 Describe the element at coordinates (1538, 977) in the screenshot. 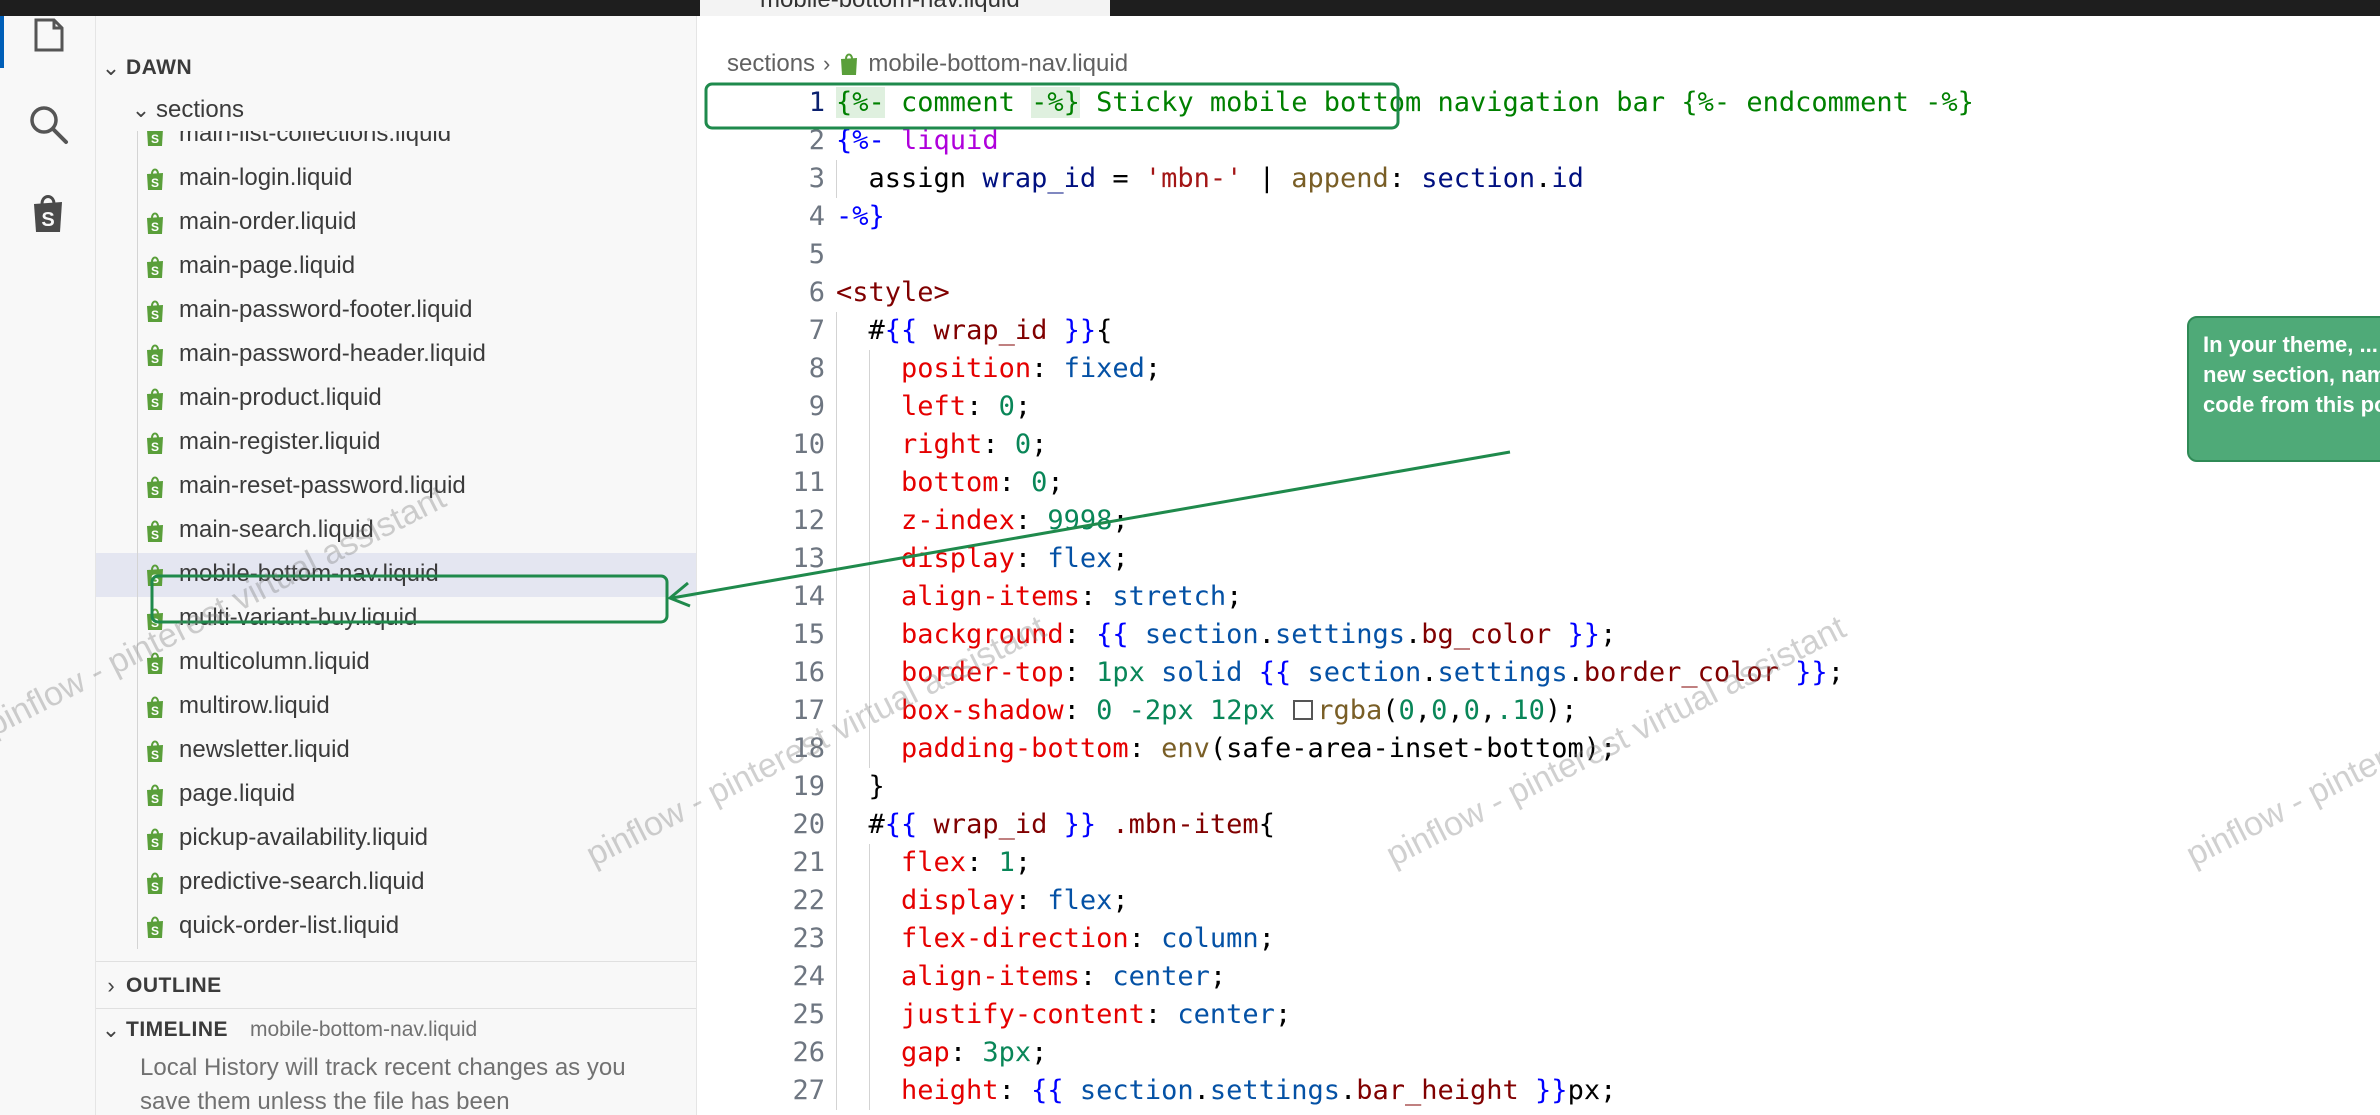

I see `code-line: 24 align-items: center;` at that location.